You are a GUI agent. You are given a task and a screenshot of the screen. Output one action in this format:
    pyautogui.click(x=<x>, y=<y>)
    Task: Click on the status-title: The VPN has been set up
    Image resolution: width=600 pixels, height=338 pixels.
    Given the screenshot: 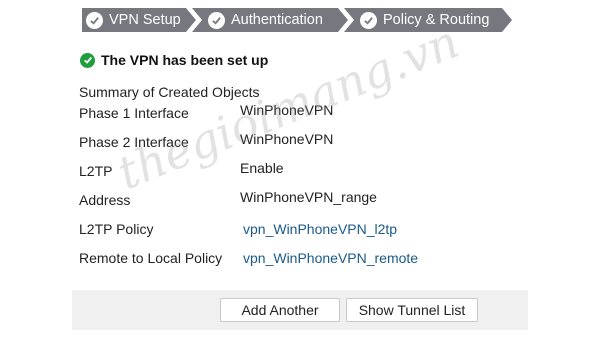 What is the action you would take?
    pyautogui.click(x=185, y=60)
    